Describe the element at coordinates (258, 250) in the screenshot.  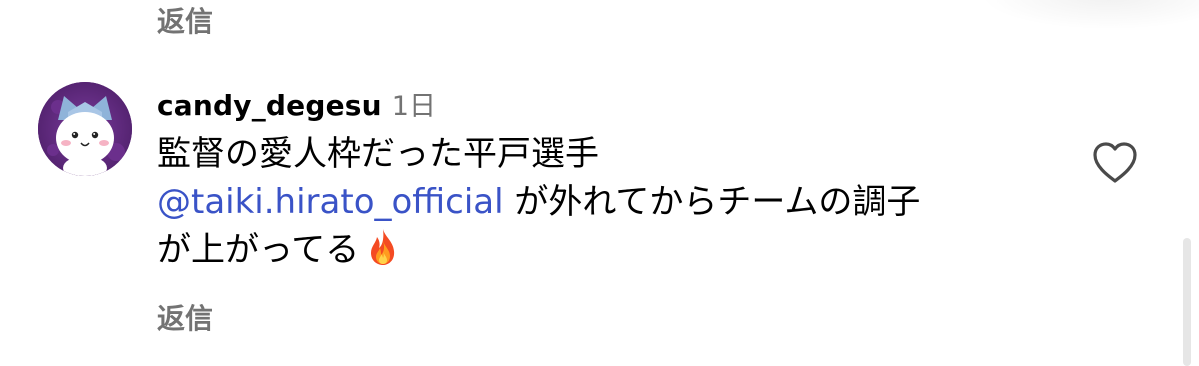
I see `comment-text-line3: が上がってる` at that location.